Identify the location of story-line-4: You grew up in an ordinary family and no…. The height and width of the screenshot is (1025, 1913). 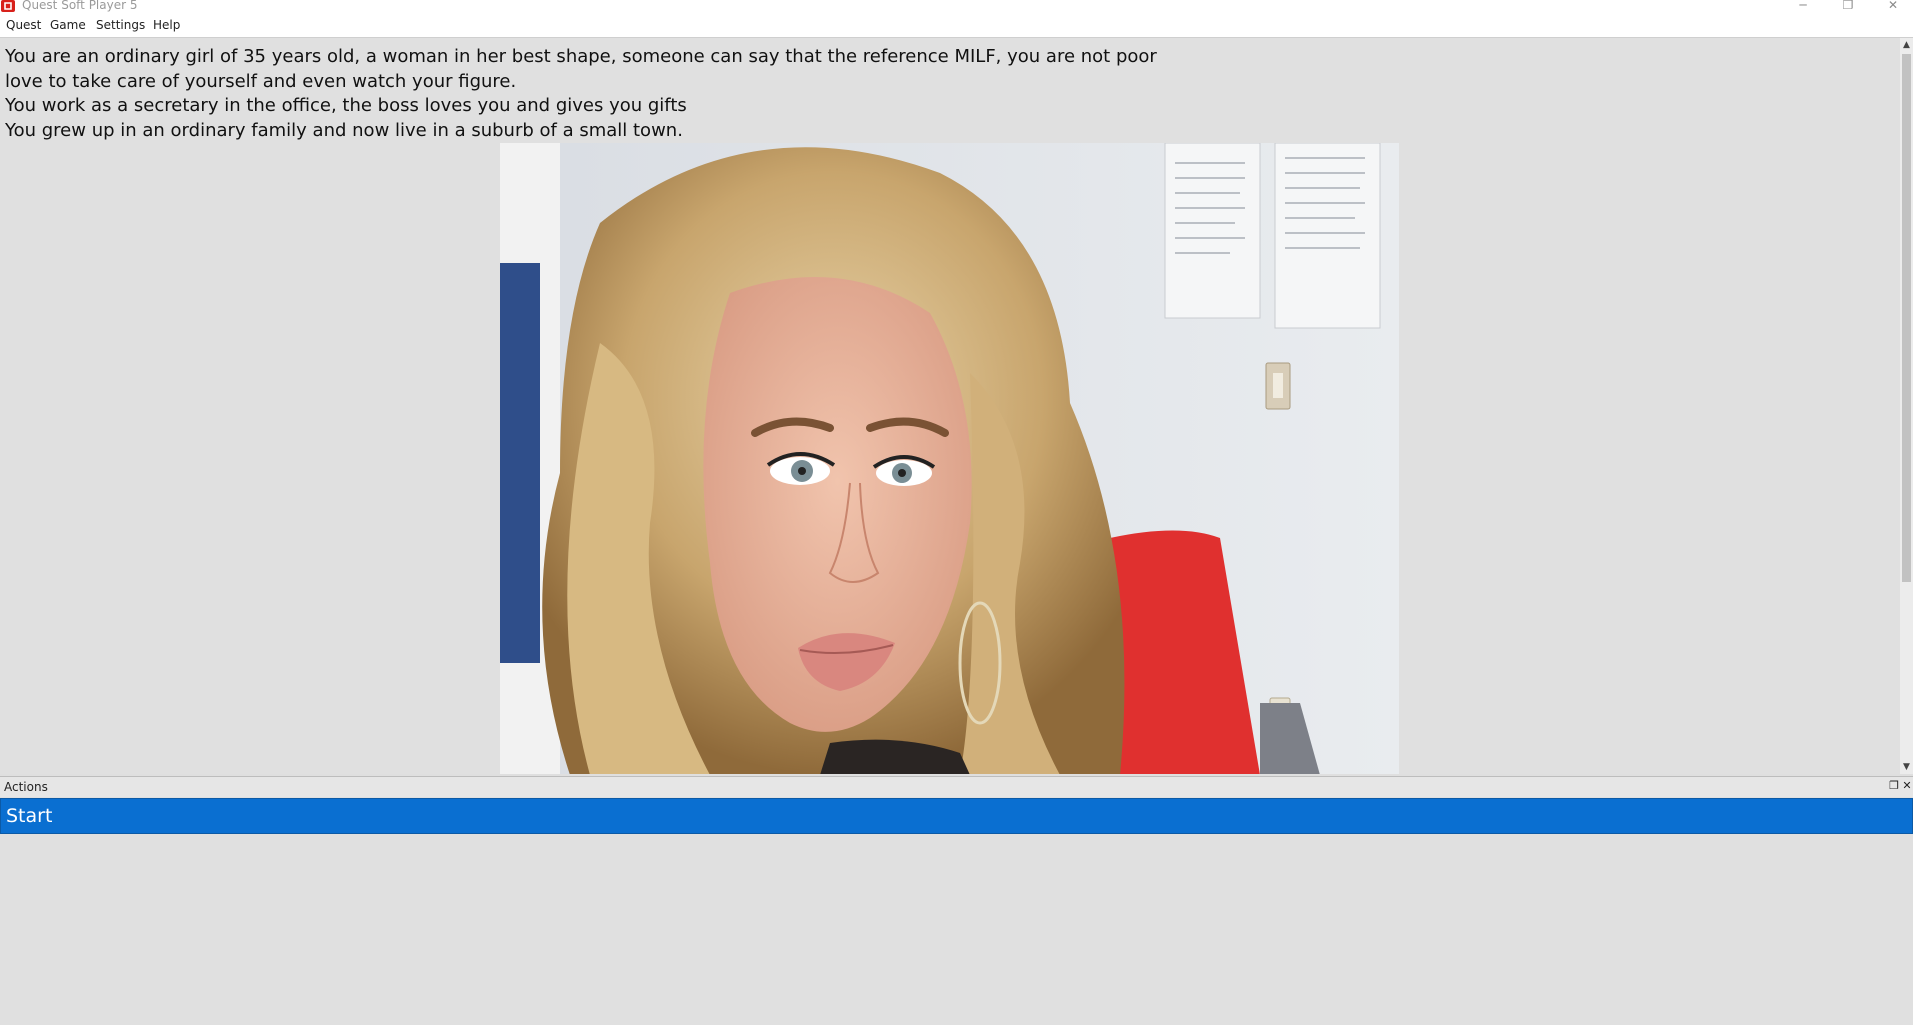
(344, 130).